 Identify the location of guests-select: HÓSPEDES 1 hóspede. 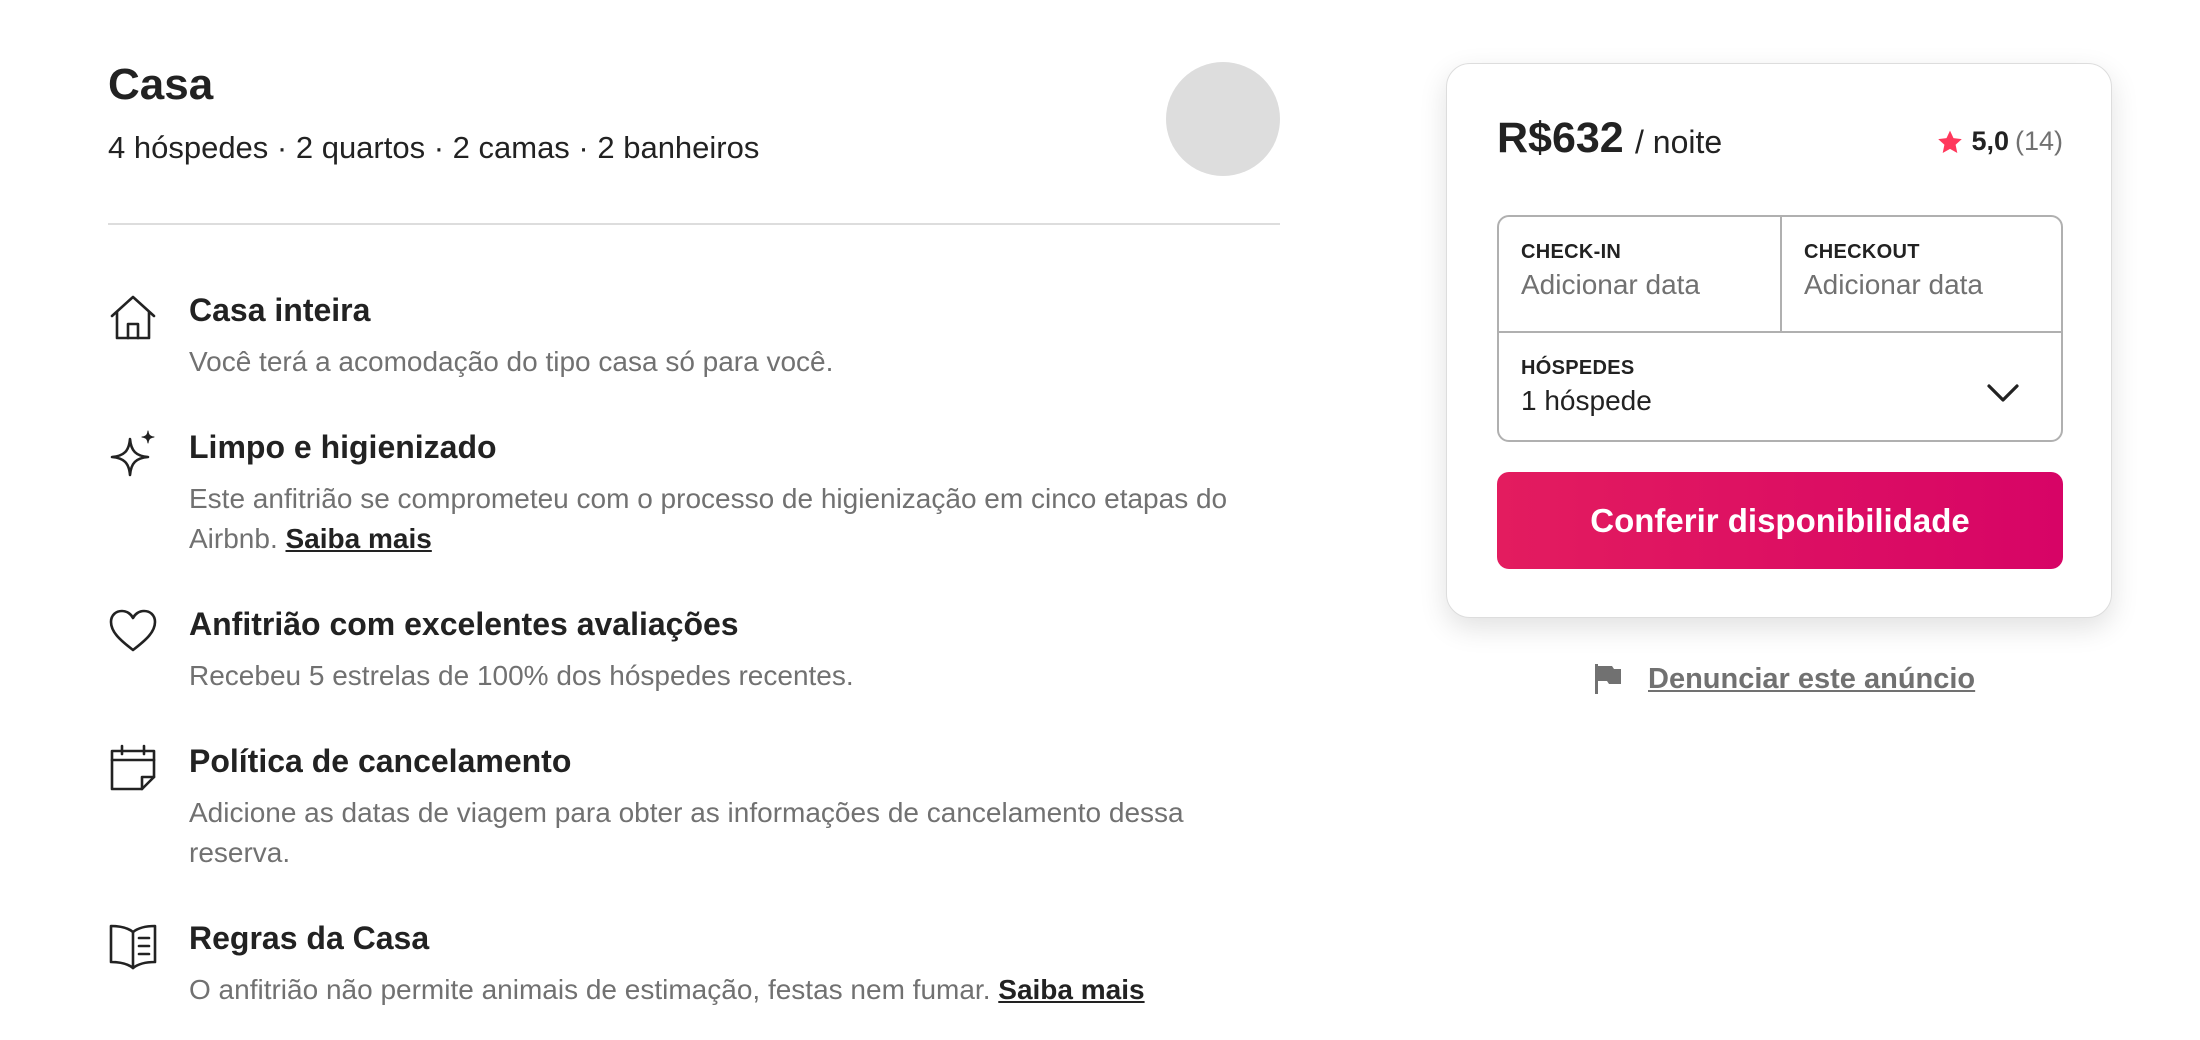
(1780, 387).